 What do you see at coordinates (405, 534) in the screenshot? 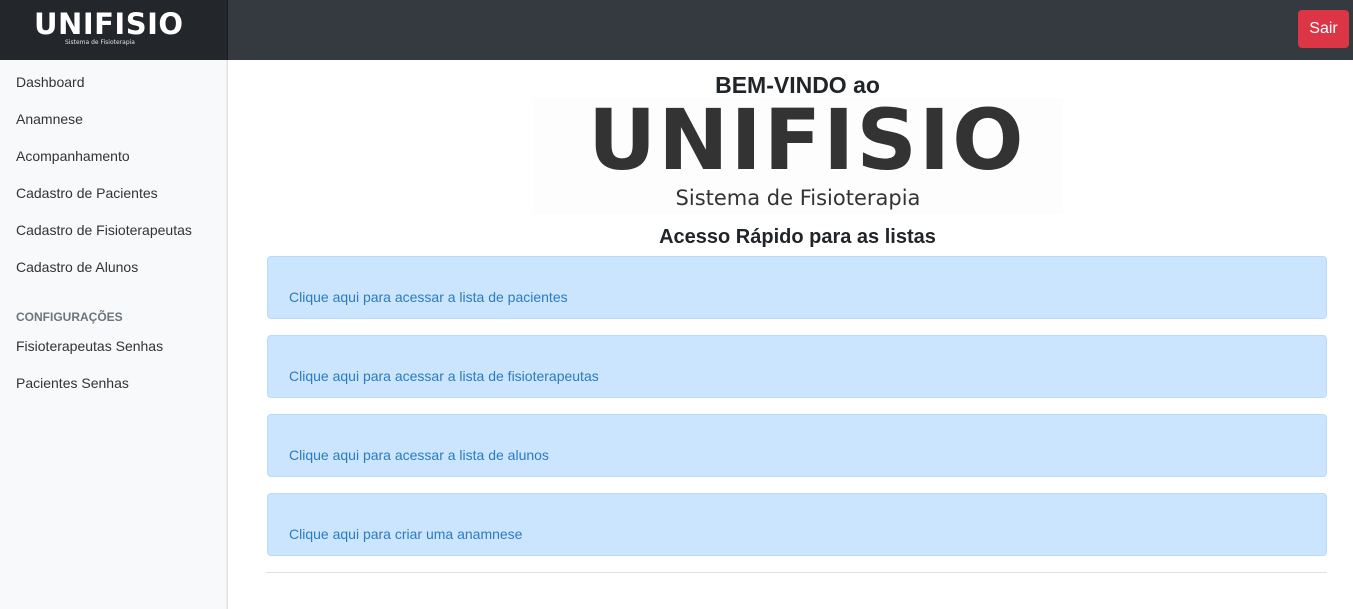
I see `quick-link-anamnese: Clique aqui para criar uma anamnese` at bounding box center [405, 534].